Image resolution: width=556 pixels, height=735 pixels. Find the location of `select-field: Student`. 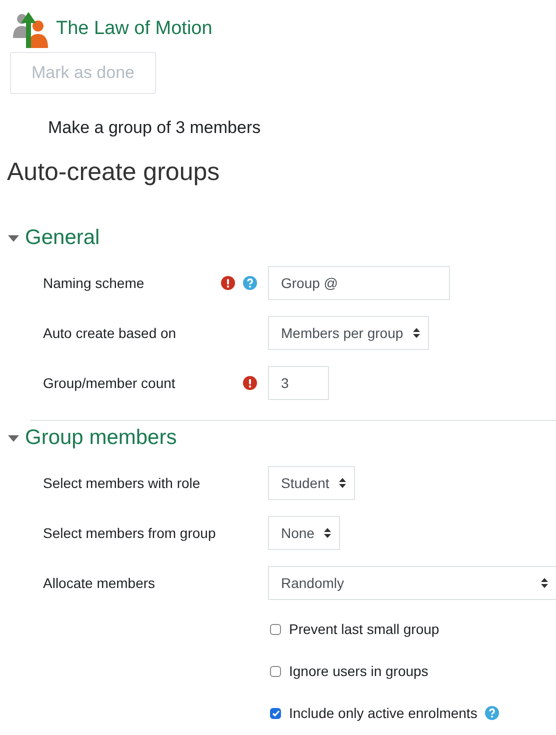

select-field: Student is located at coordinates (312, 483).